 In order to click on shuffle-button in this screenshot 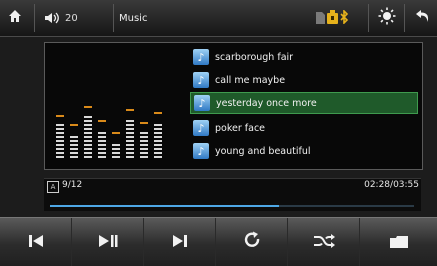, I will do `click(324, 242)`.